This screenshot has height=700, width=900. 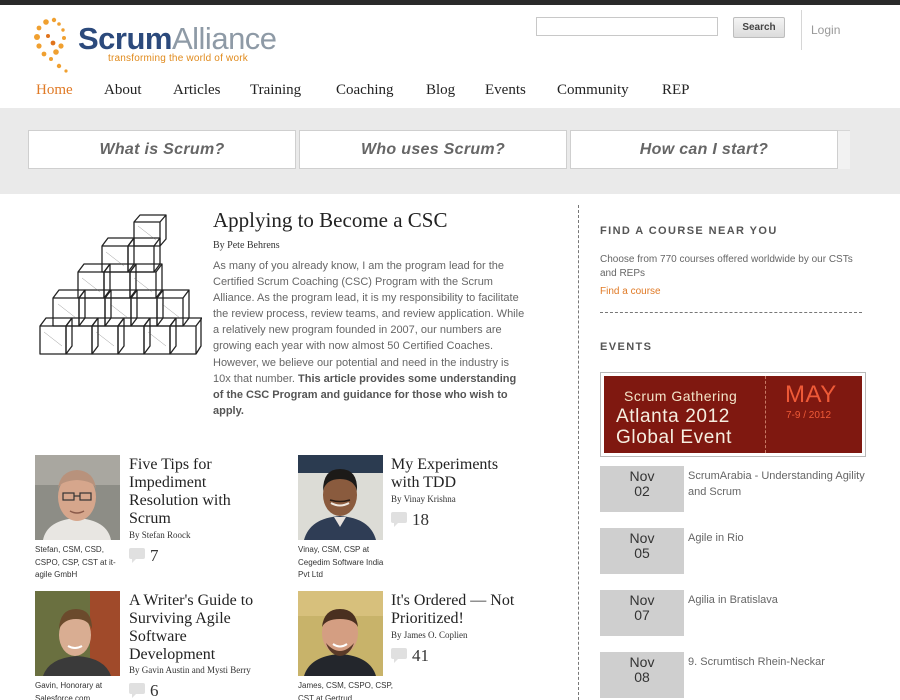 What do you see at coordinates (676, 90) in the screenshot?
I see `nav-rep: REP` at bounding box center [676, 90].